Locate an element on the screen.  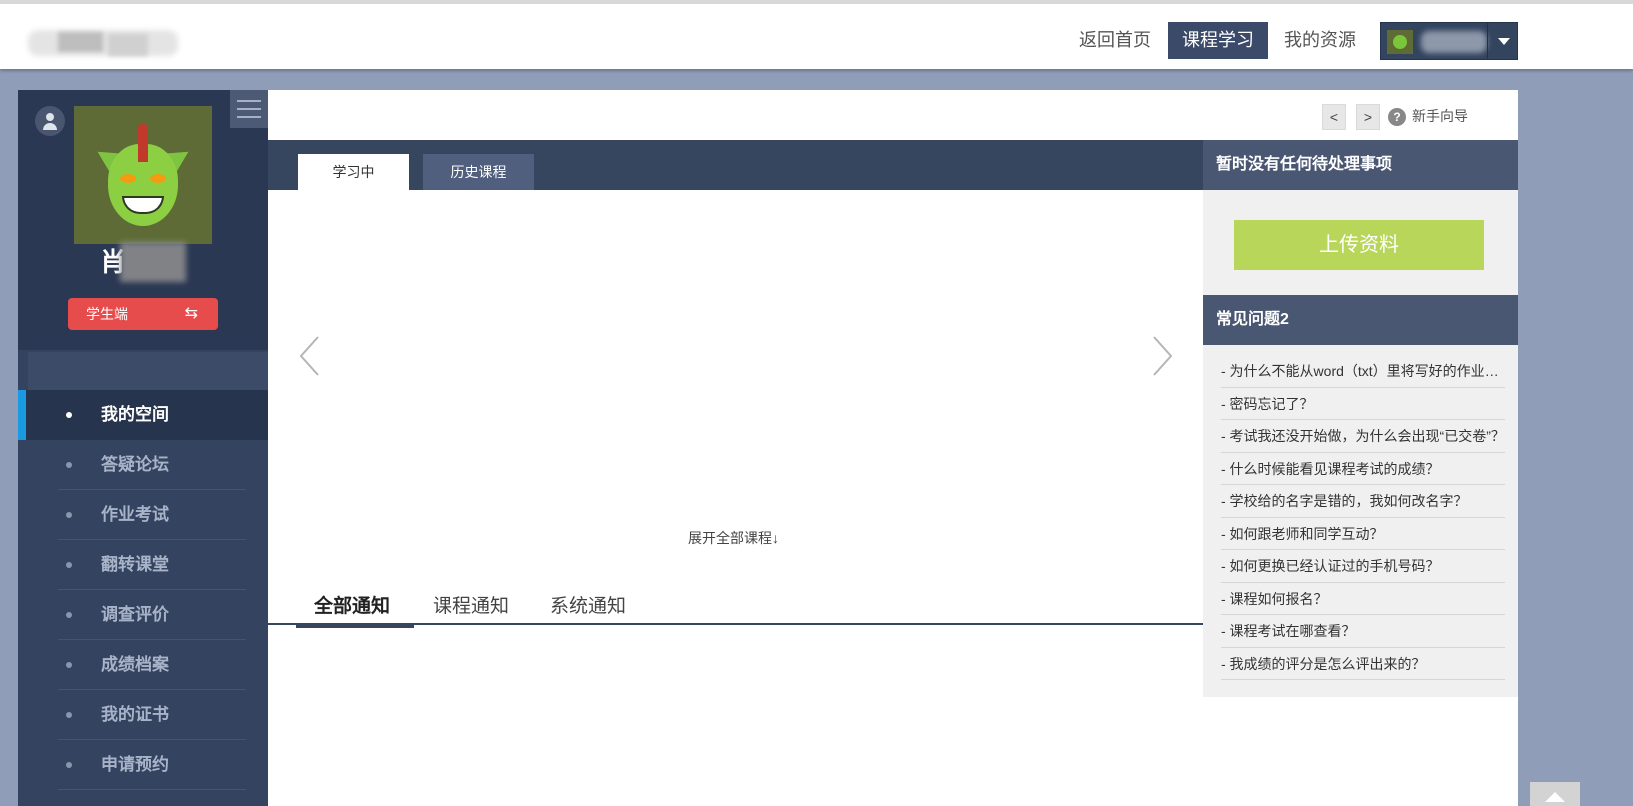
expand-all-courses-link: 展开全部课程↓ is located at coordinates (733, 538).